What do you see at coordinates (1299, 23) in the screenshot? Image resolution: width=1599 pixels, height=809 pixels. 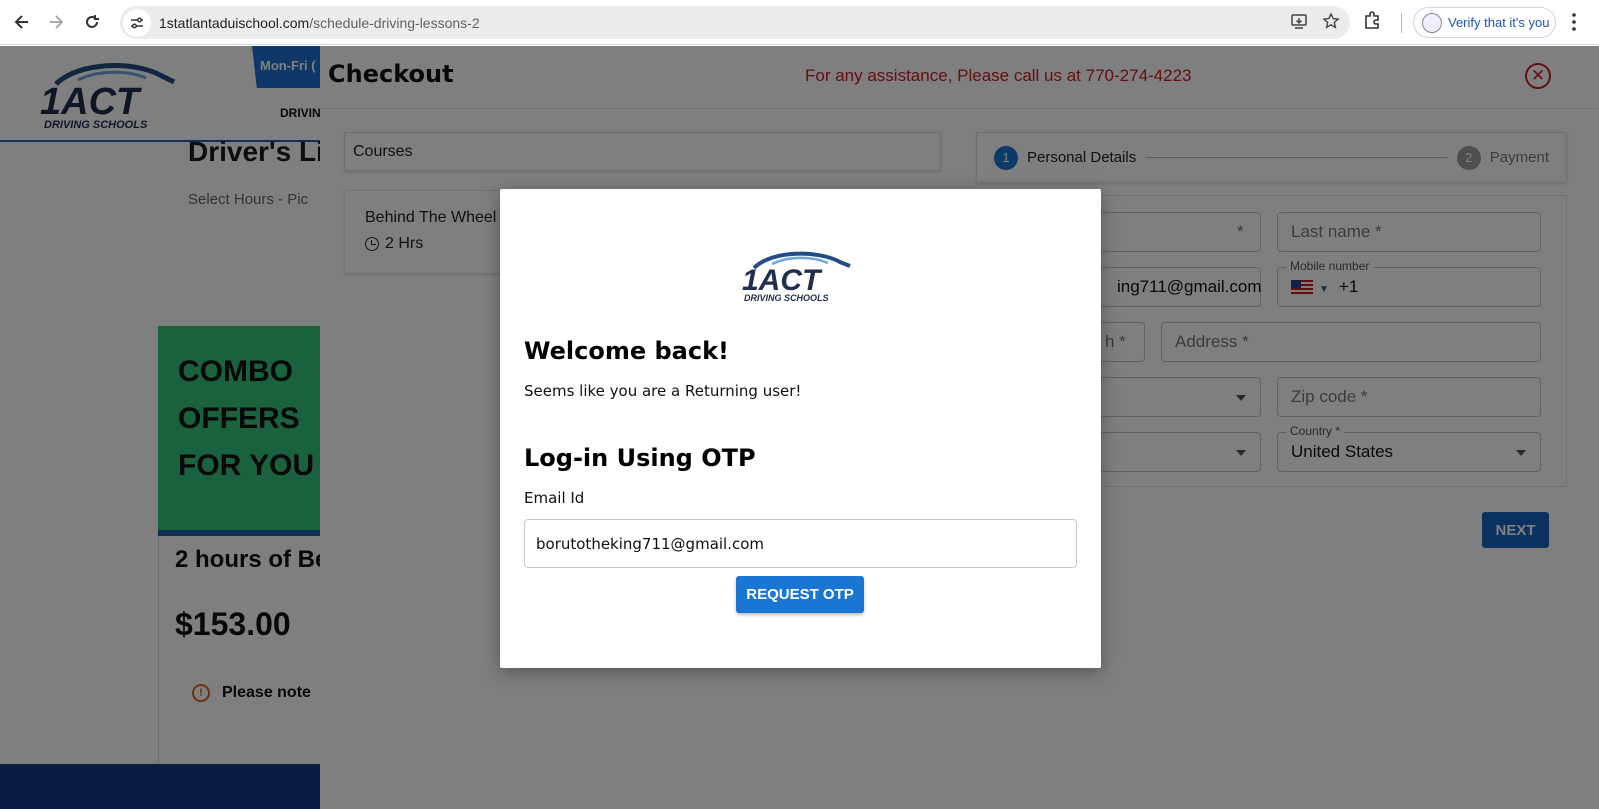 I see `install-icon` at bounding box center [1299, 23].